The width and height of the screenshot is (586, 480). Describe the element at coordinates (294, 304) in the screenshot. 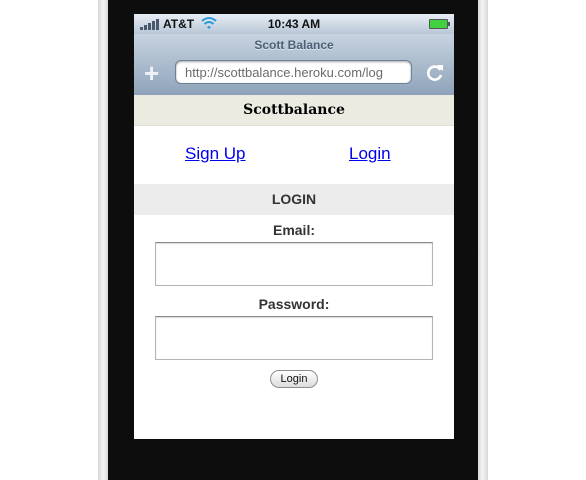

I see `password-label: Password:` at that location.